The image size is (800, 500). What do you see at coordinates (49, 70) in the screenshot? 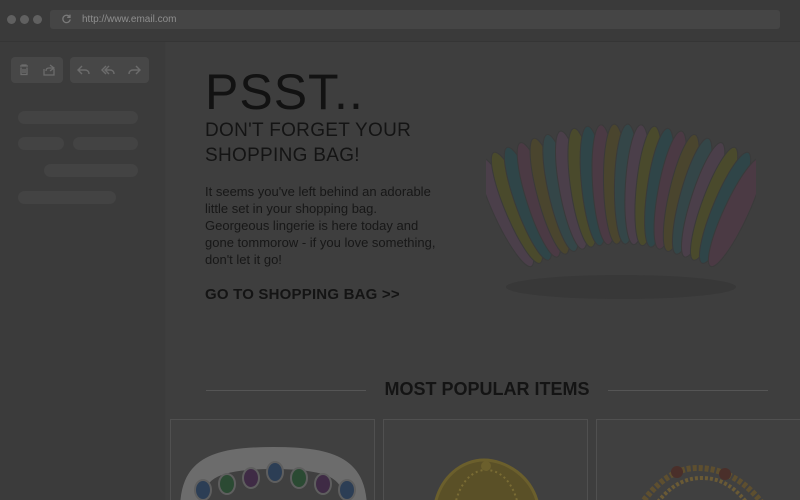
I see `share-icon` at bounding box center [49, 70].